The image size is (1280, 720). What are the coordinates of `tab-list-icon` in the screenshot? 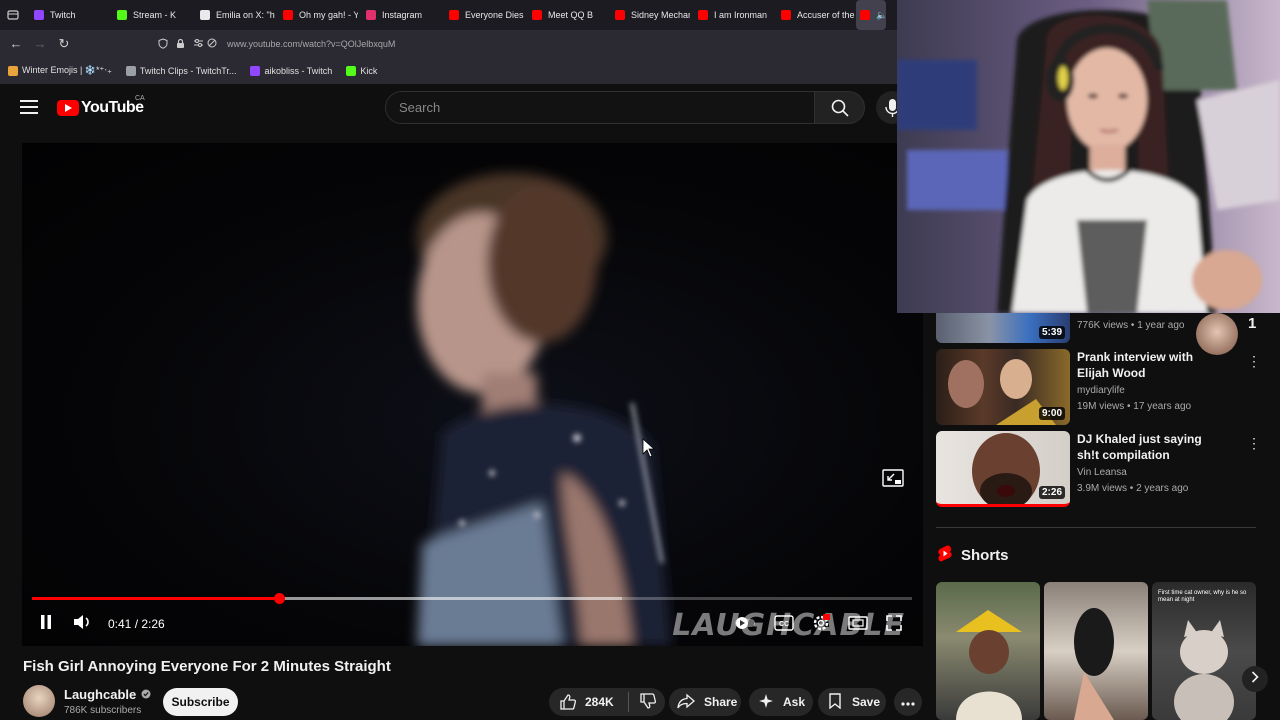 It's located at (13, 15).